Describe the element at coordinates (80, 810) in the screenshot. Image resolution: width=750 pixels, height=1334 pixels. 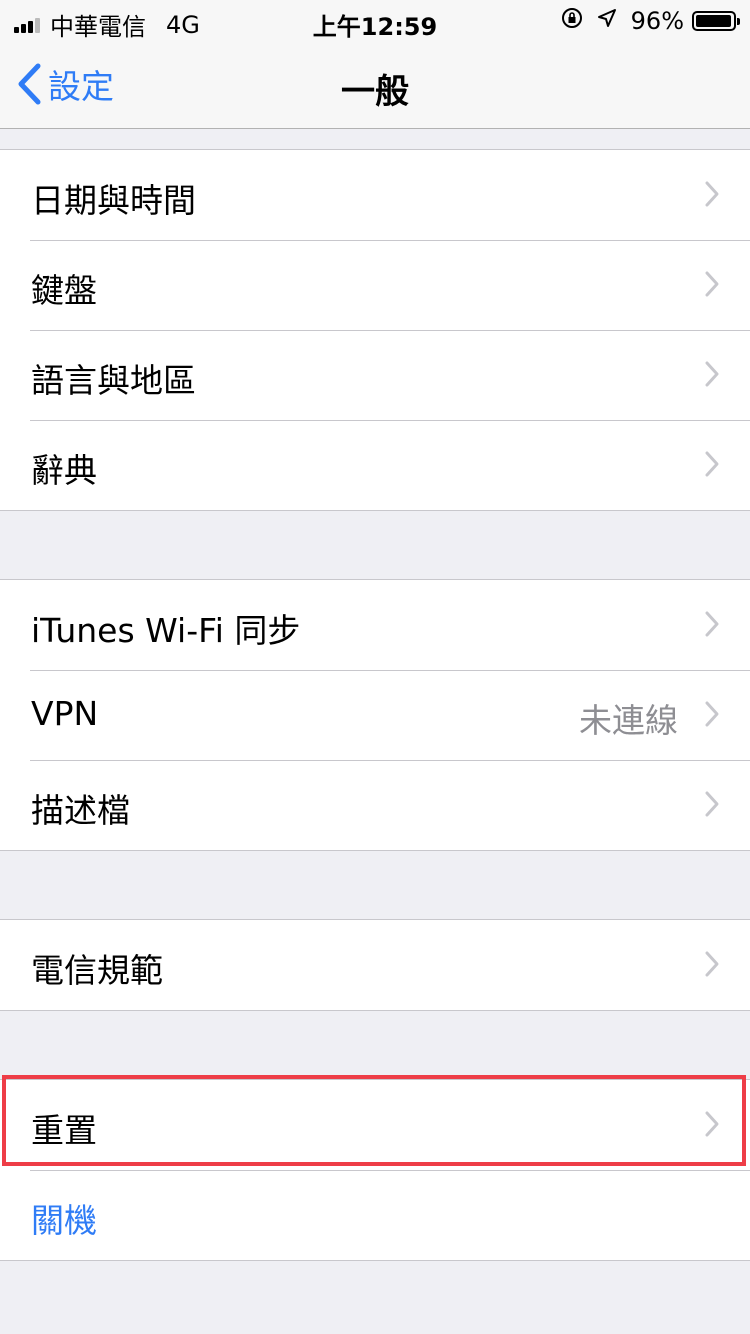
I see `row-label: 描述檔` at that location.